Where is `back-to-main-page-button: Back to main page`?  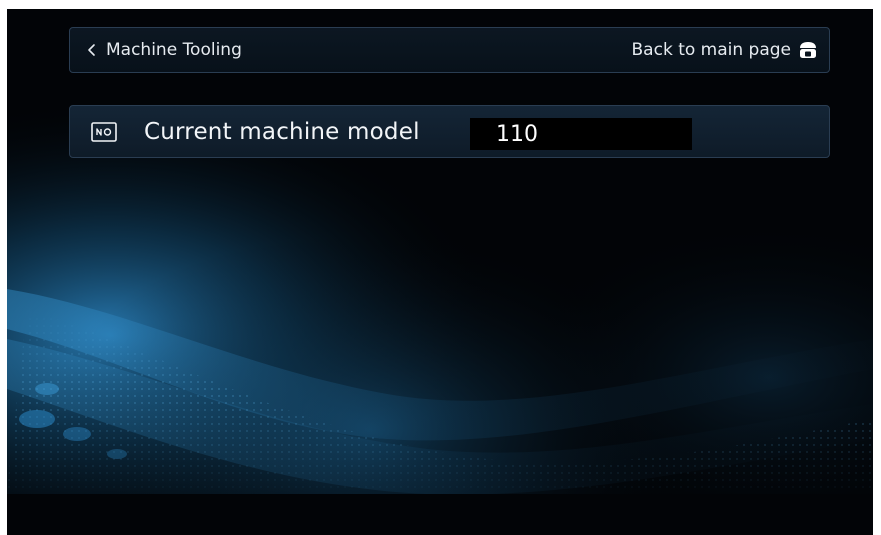
back-to-main-page-button: Back to main page is located at coordinates (725, 50).